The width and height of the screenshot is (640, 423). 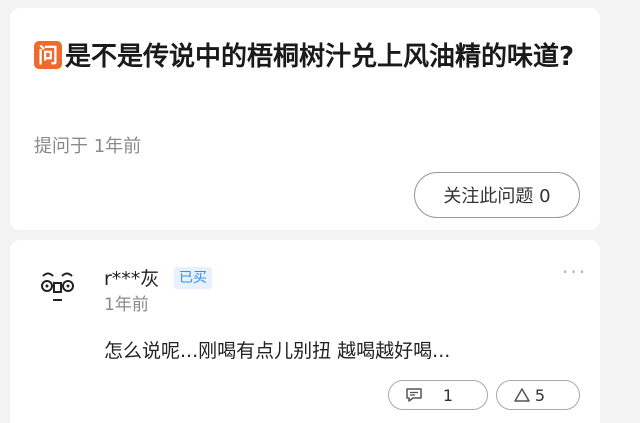 I want to click on avatar, so click(x=61, y=287).